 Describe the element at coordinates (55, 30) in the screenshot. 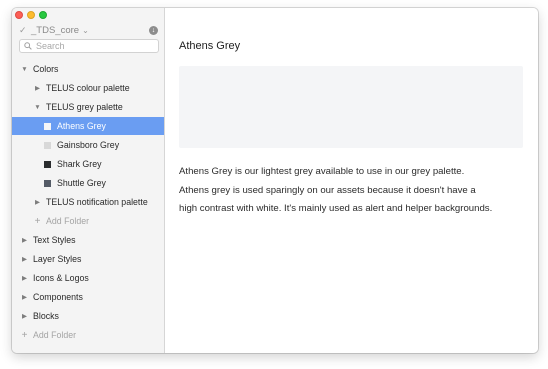

I see `library-name: _TDS_core` at that location.